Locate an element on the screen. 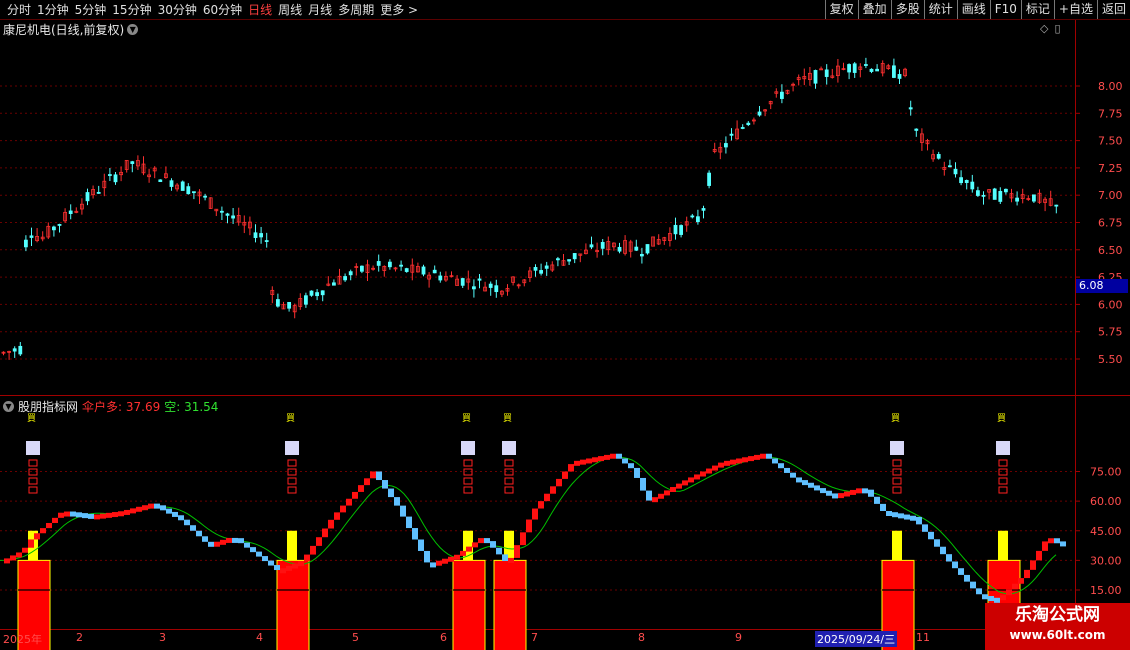 The width and height of the screenshot is (1130, 650). window-controls: ◇ ▯ is located at coordinates (1050, 28).